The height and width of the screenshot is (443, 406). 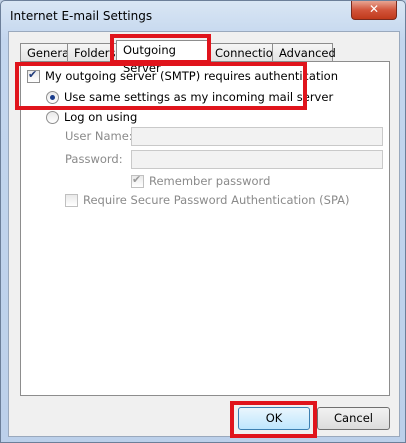 What do you see at coordinates (163, 57) in the screenshot?
I see `tab-outgoing-server: Outgoing Server` at bounding box center [163, 57].